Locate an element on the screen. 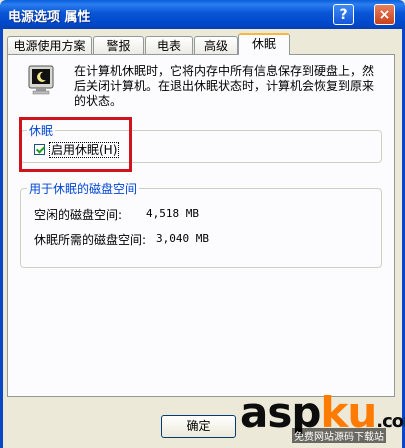  required-disk-space-value: 3,040 MB is located at coordinates (182, 238).